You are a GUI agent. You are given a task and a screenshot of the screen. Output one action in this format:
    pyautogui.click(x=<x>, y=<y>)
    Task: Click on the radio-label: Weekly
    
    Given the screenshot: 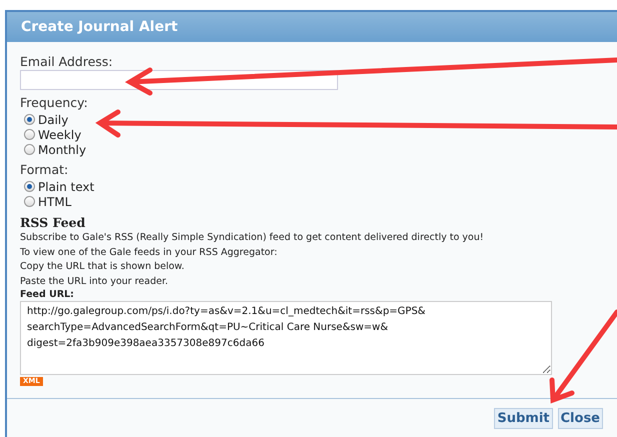 What is the action you would take?
    pyautogui.click(x=60, y=135)
    